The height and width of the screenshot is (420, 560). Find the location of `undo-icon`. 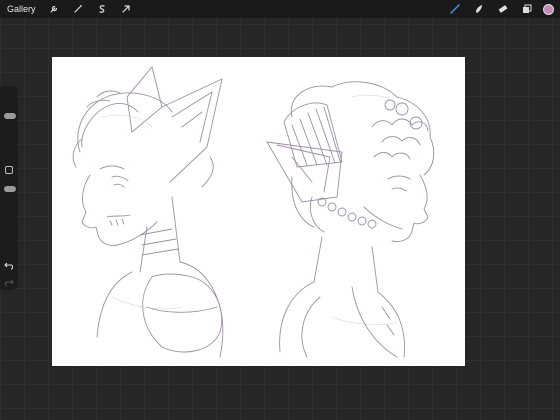

undo-icon is located at coordinates (9, 266).